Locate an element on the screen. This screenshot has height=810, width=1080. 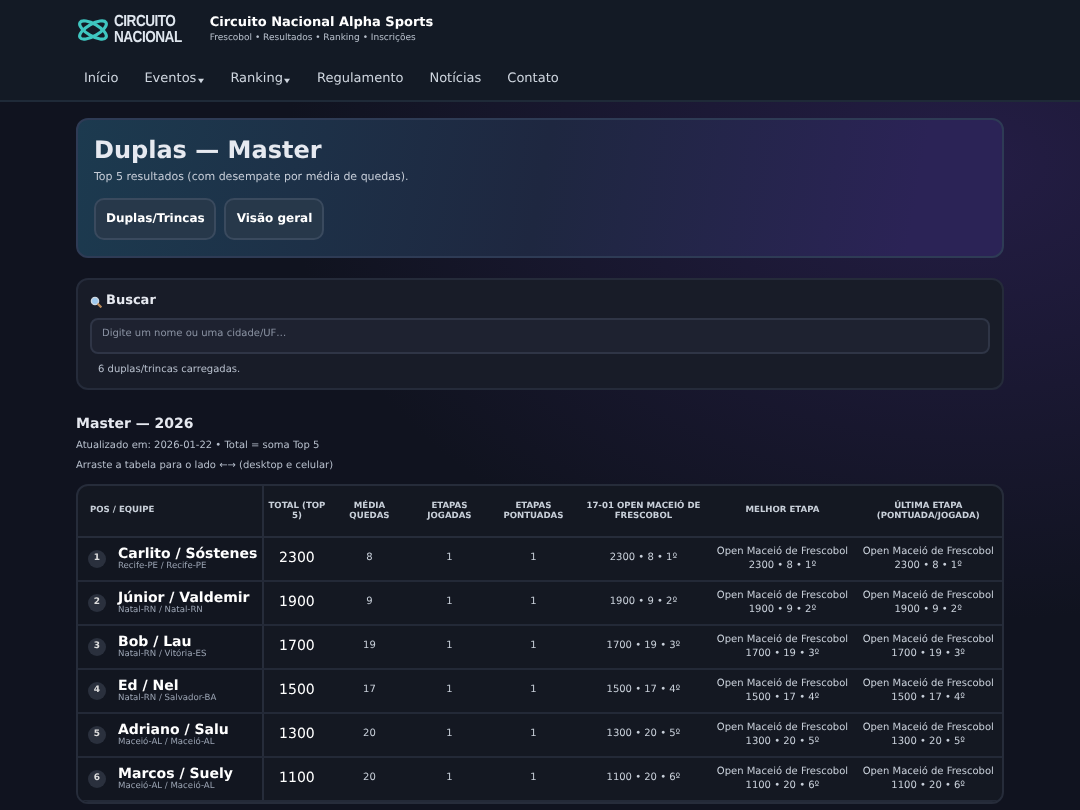
logo-text: CIRCUITO is located at coordinates (146, 22).